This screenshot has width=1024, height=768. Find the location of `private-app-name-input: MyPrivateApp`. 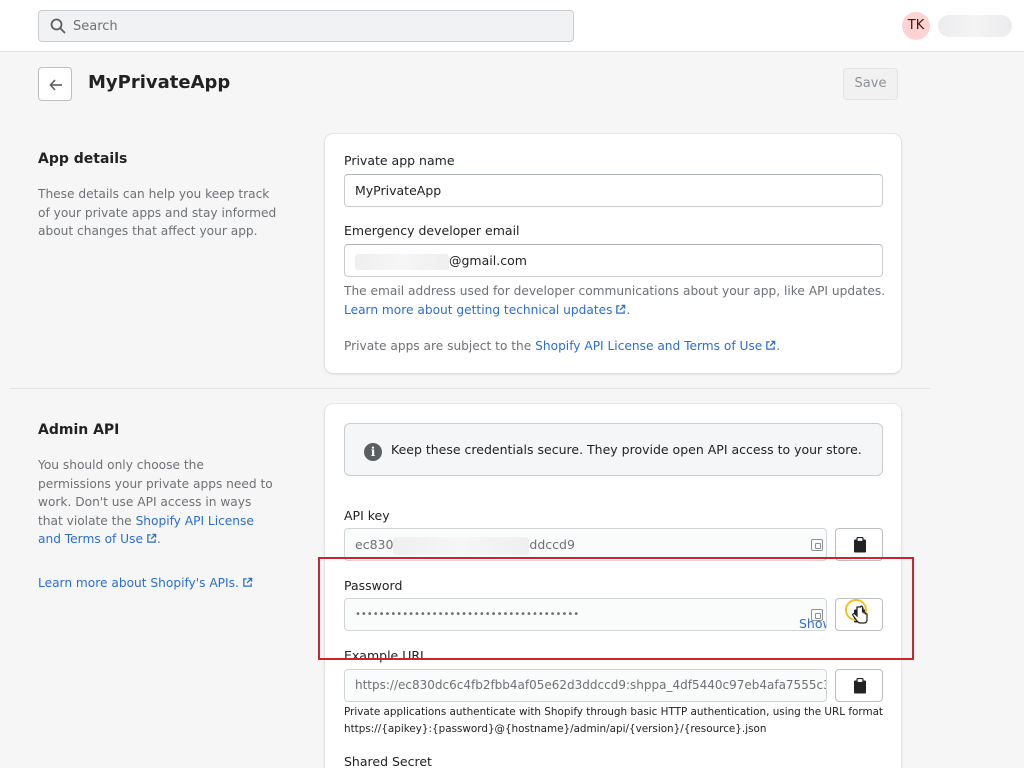

private-app-name-input: MyPrivateApp is located at coordinates (613, 190).